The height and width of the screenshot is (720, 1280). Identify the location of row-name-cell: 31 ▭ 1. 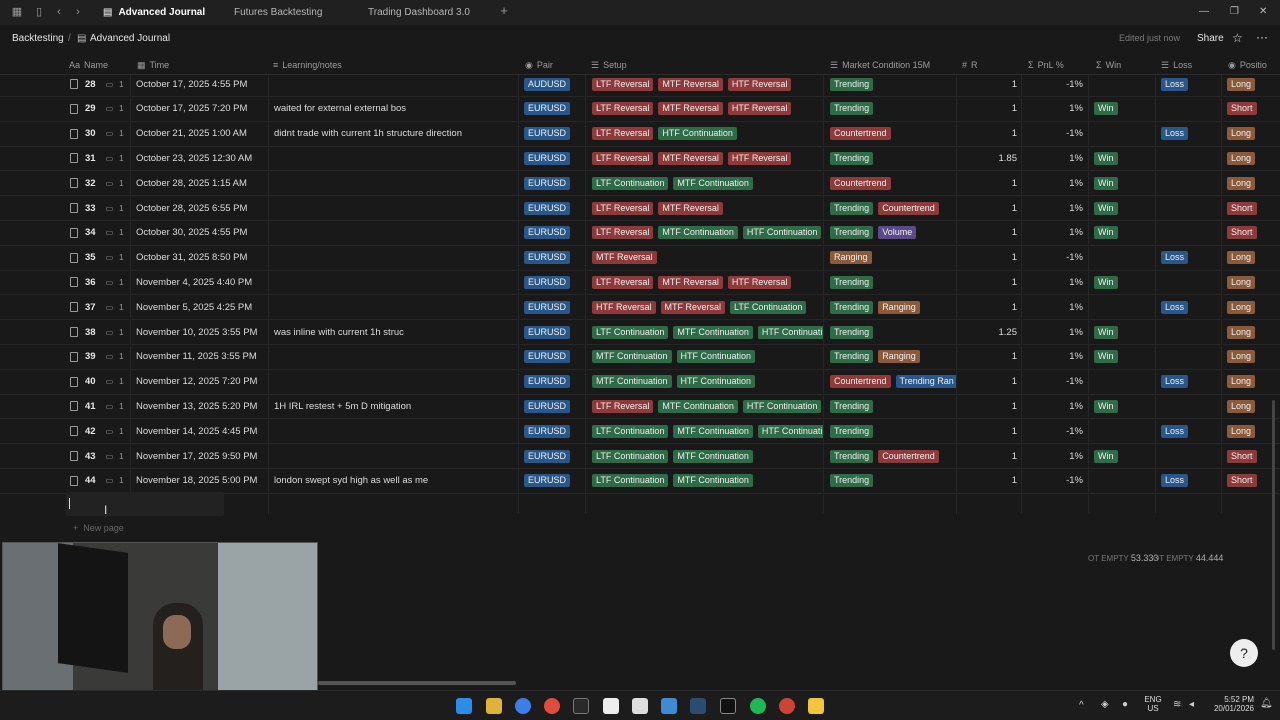
(97, 158).